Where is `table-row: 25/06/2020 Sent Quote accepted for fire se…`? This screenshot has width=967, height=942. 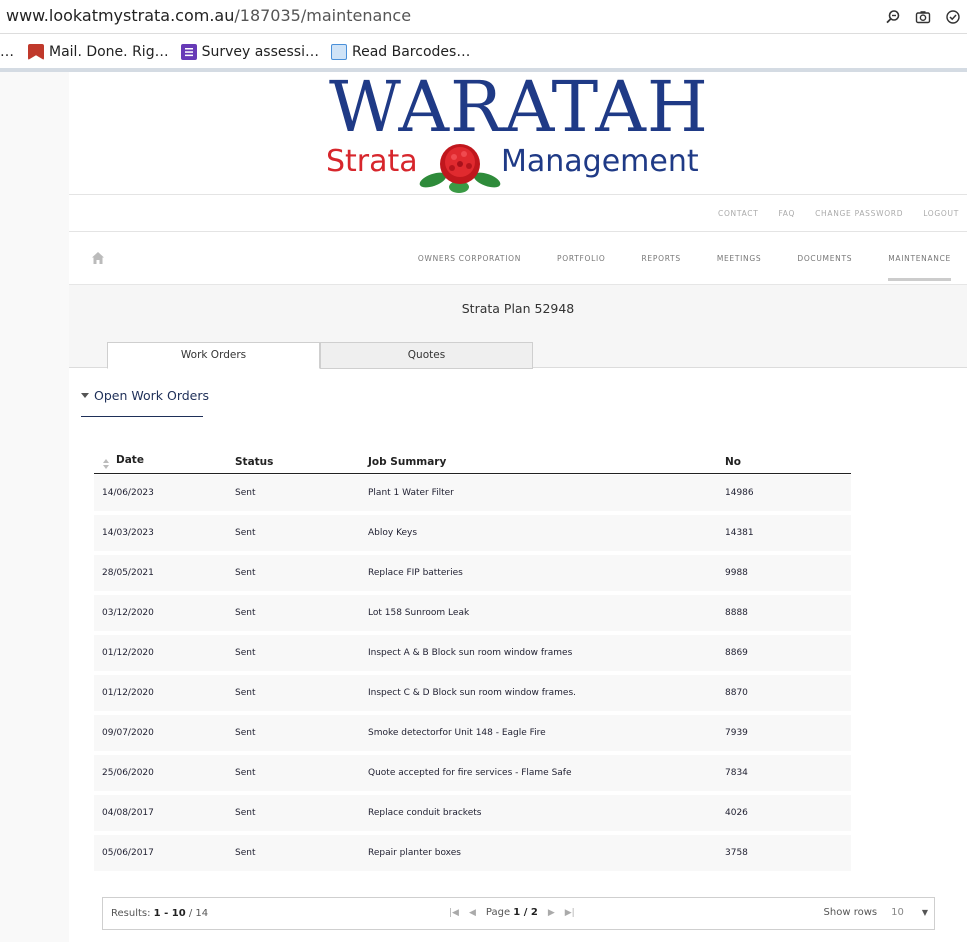
table-row: 25/06/2020 Sent Quote accepted for fire se… is located at coordinates (472, 774).